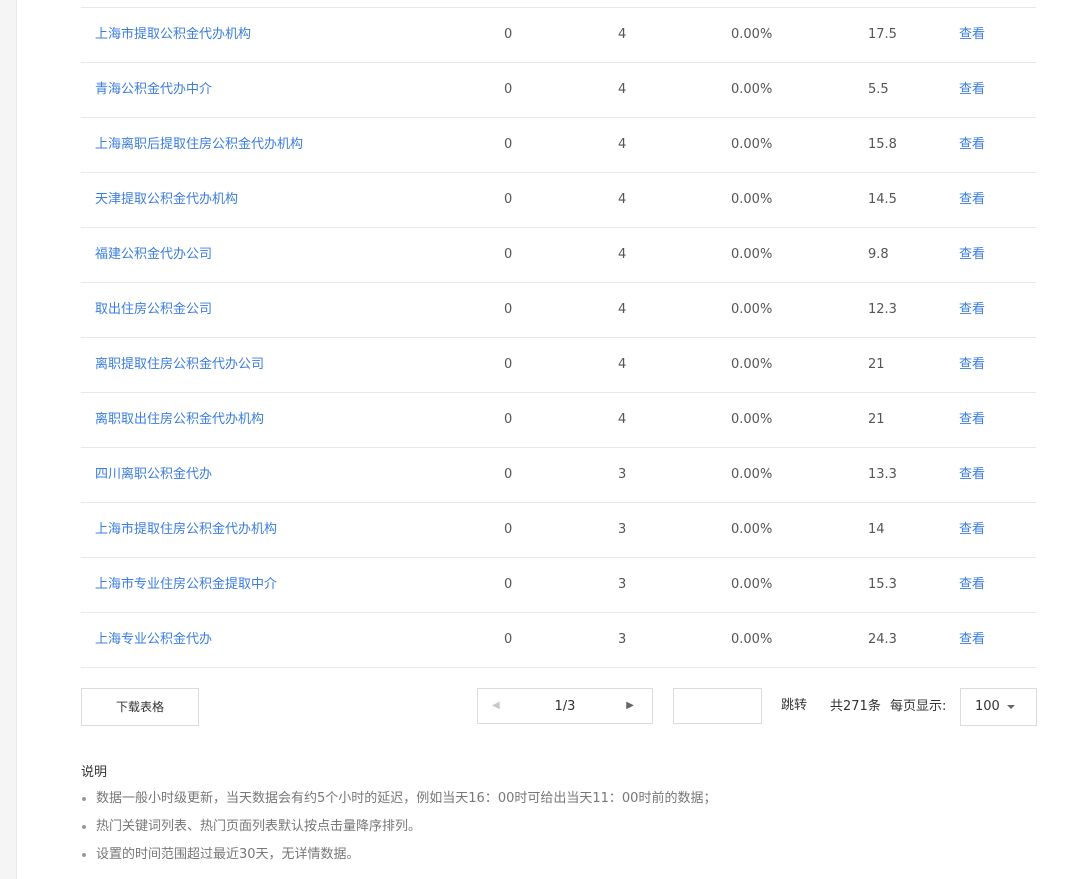  I want to click on notes-title: 说明, so click(94, 772).